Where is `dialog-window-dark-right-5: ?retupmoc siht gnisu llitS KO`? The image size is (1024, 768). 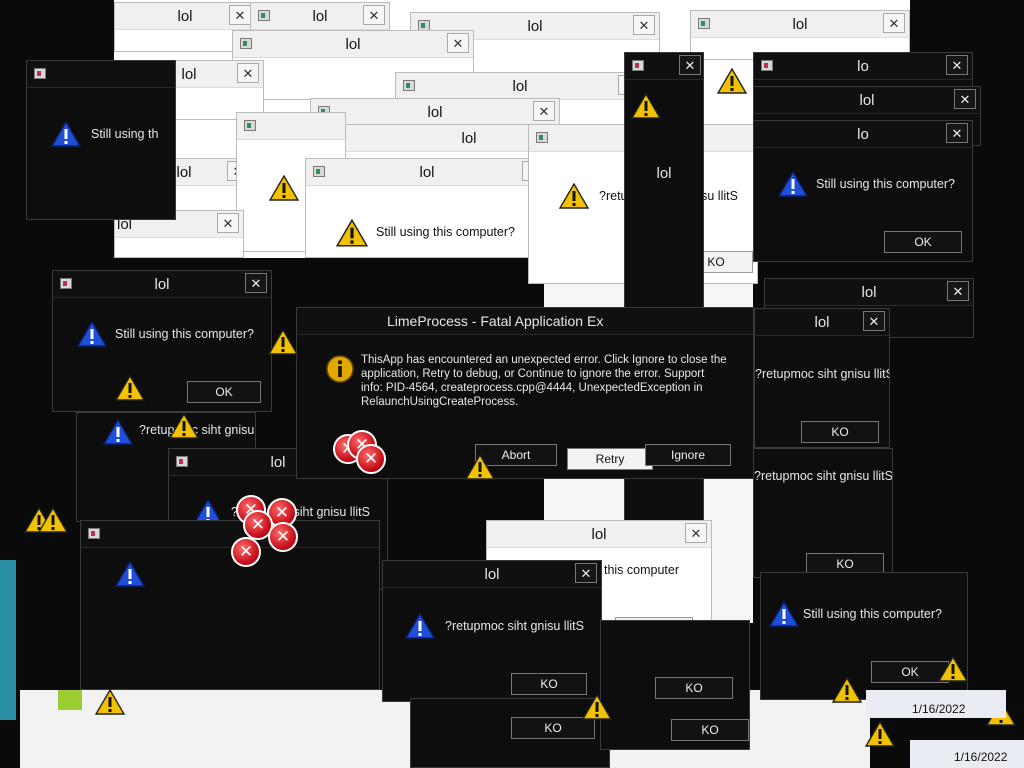
dialog-window-dark-right-5: ?retupmoc siht gnisu llitS KO is located at coordinates (823, 513).